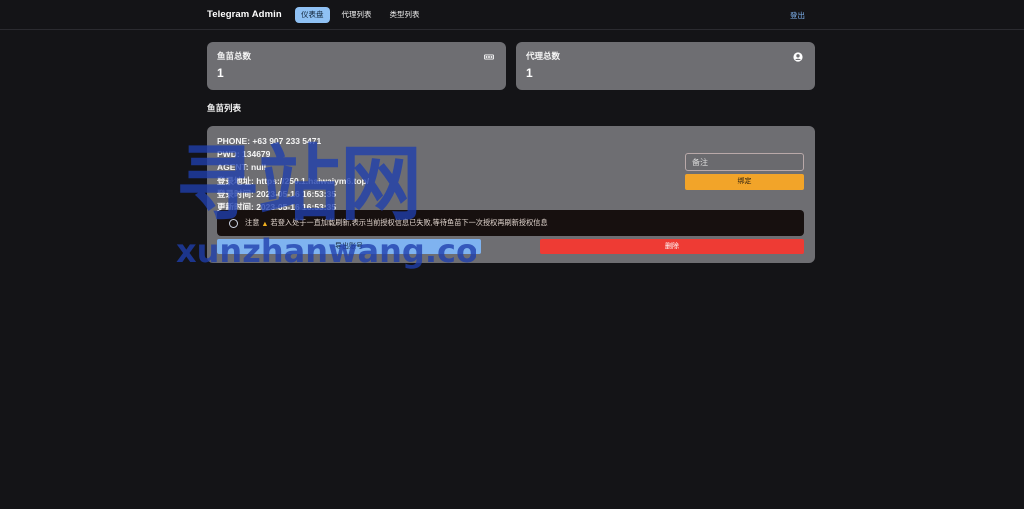 The image size is (1024, 509). Describe the element at coordinates (349, 246) in the screenshot. I see `export-account-button: 导出账号` at that location.